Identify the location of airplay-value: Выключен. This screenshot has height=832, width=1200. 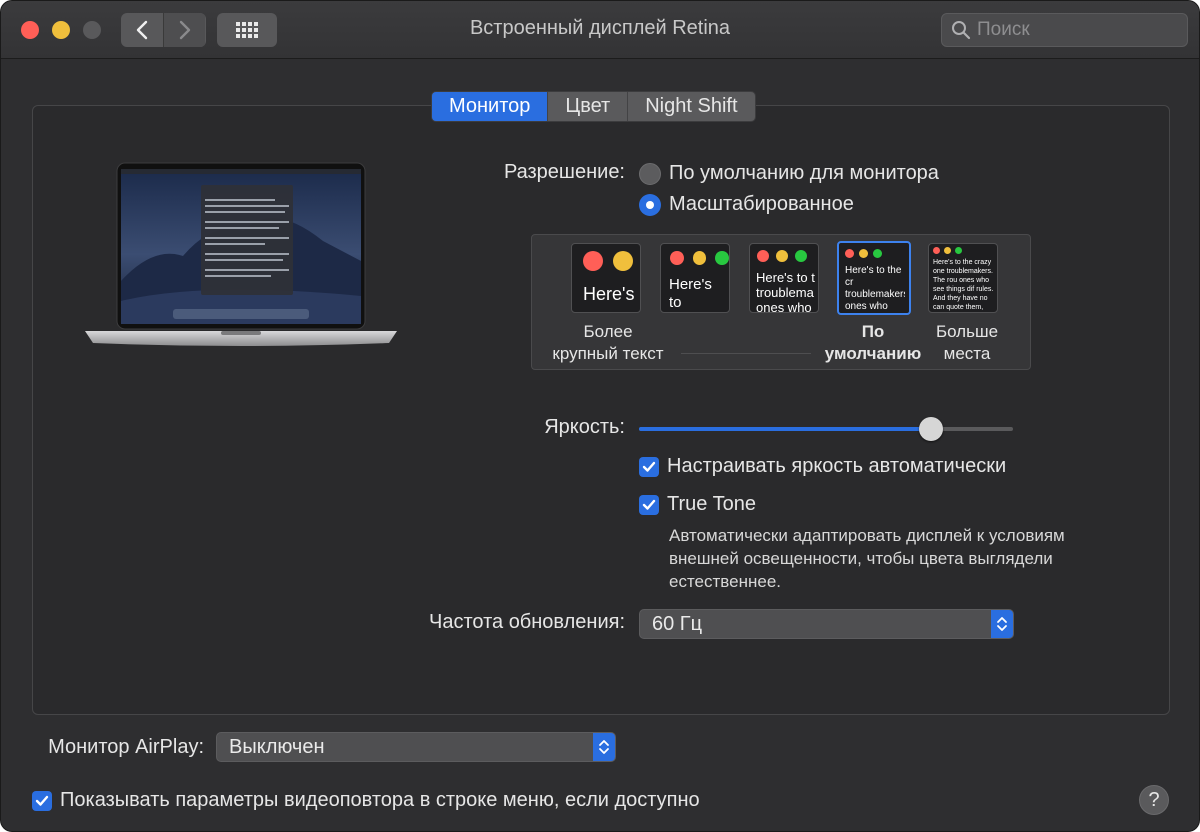
(277, 747).